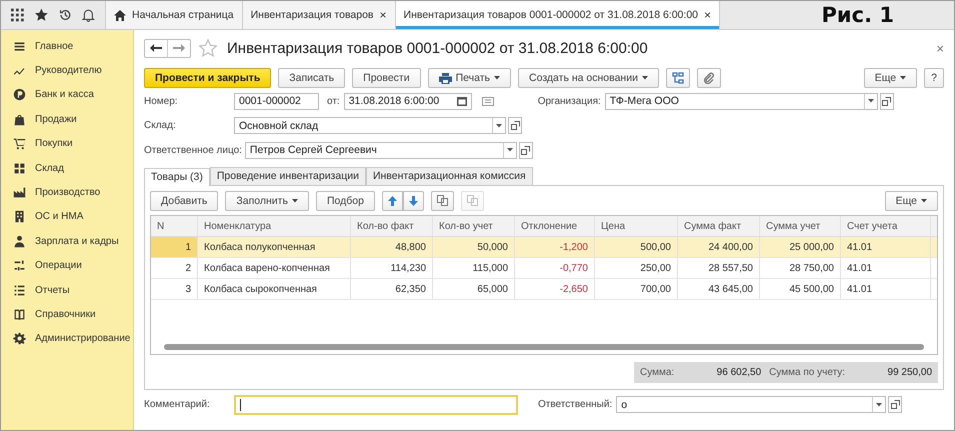  I want to click on page-tab: Инвентаризация товаров 0001-000002 от 31.08.2018 6:00:00 ×, so click(558, 15).